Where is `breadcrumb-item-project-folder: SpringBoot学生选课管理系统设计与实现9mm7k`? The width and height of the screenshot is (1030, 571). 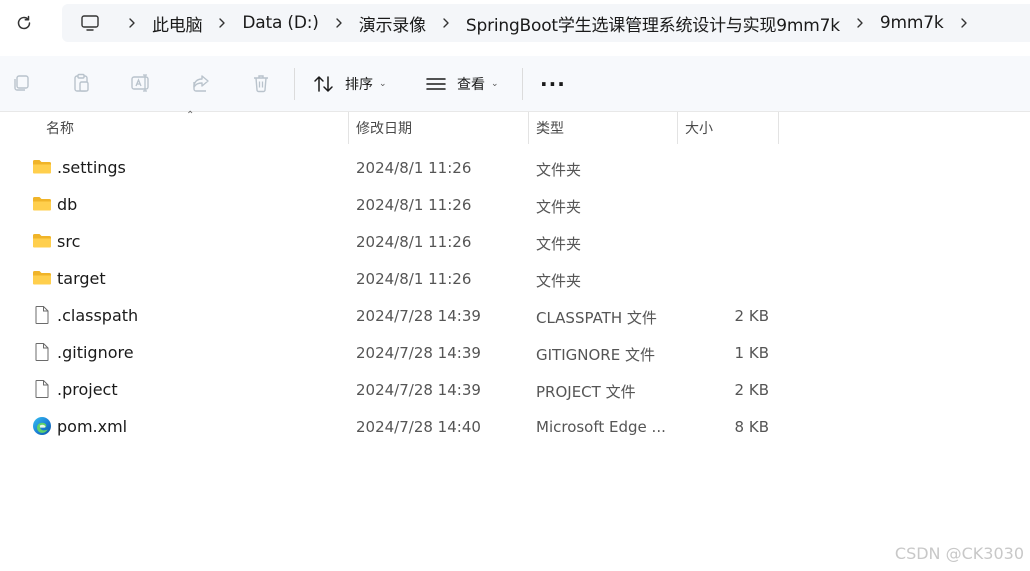 breadcrumb-item-project-folder: SpringBoot学生选课管理系统设计与实现9mm7k is located at coordinates (653, 23).